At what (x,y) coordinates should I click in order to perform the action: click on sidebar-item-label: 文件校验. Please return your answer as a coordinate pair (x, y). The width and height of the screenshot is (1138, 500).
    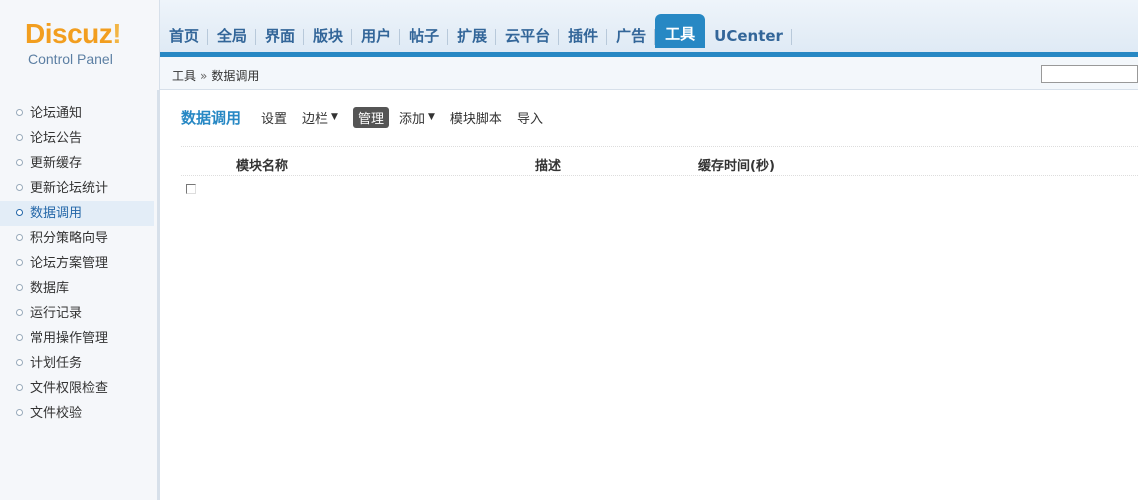
    Looking at the image, I should click on (56, 413).